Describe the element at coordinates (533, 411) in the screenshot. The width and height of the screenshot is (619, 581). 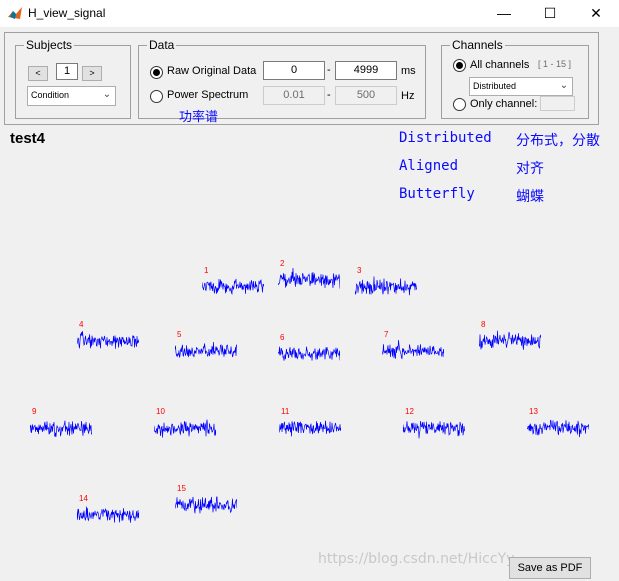
I see `channel-label: 13` at that location.